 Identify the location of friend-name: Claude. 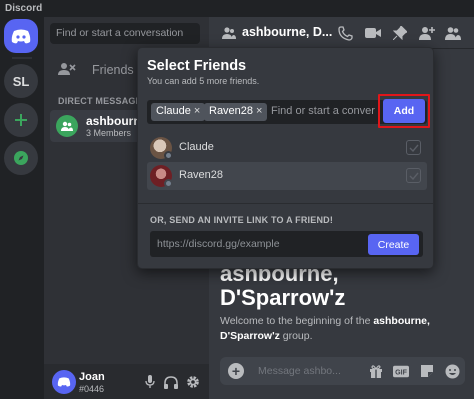
(196, 147).